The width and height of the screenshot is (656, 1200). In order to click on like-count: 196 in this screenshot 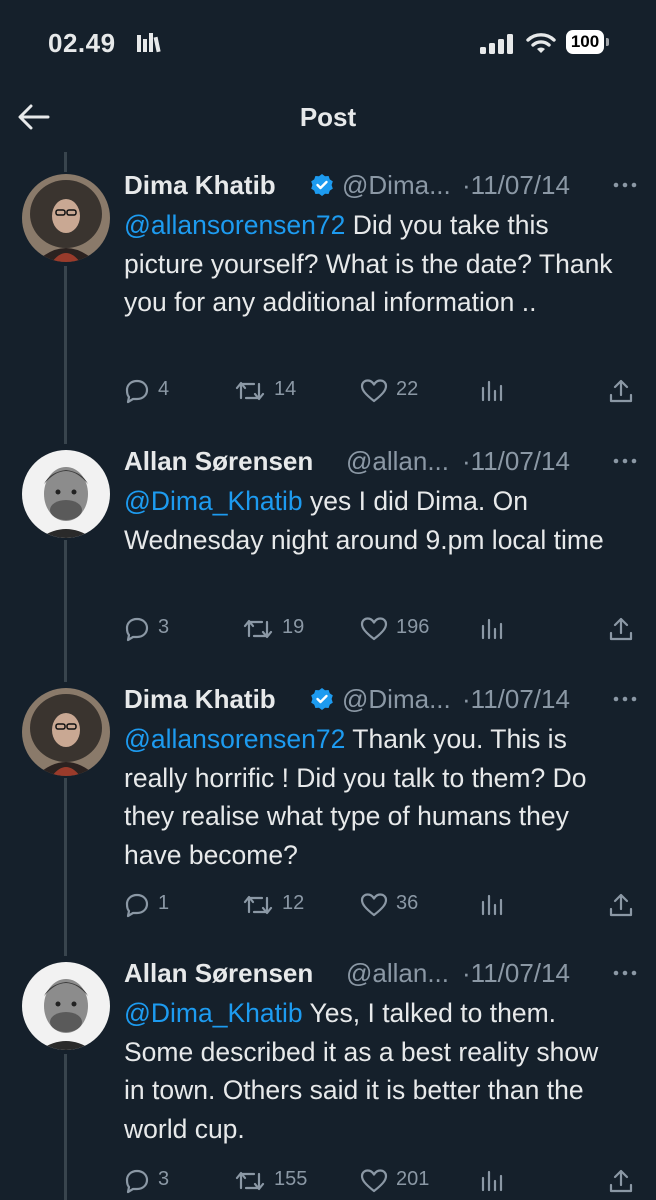, I will do `click(413, 627)`.